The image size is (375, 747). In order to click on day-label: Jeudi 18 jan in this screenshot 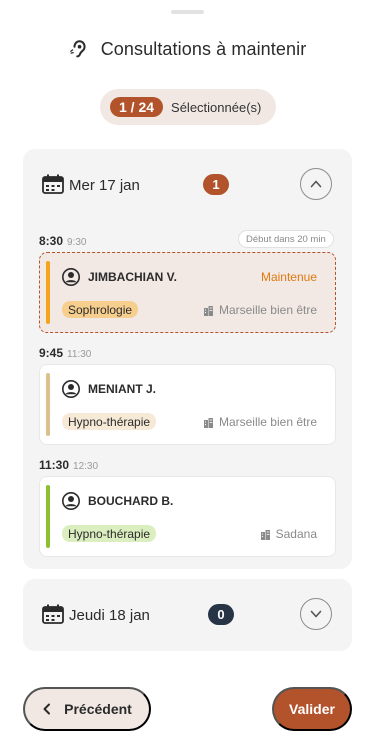, I will do `click(109, 615)`.